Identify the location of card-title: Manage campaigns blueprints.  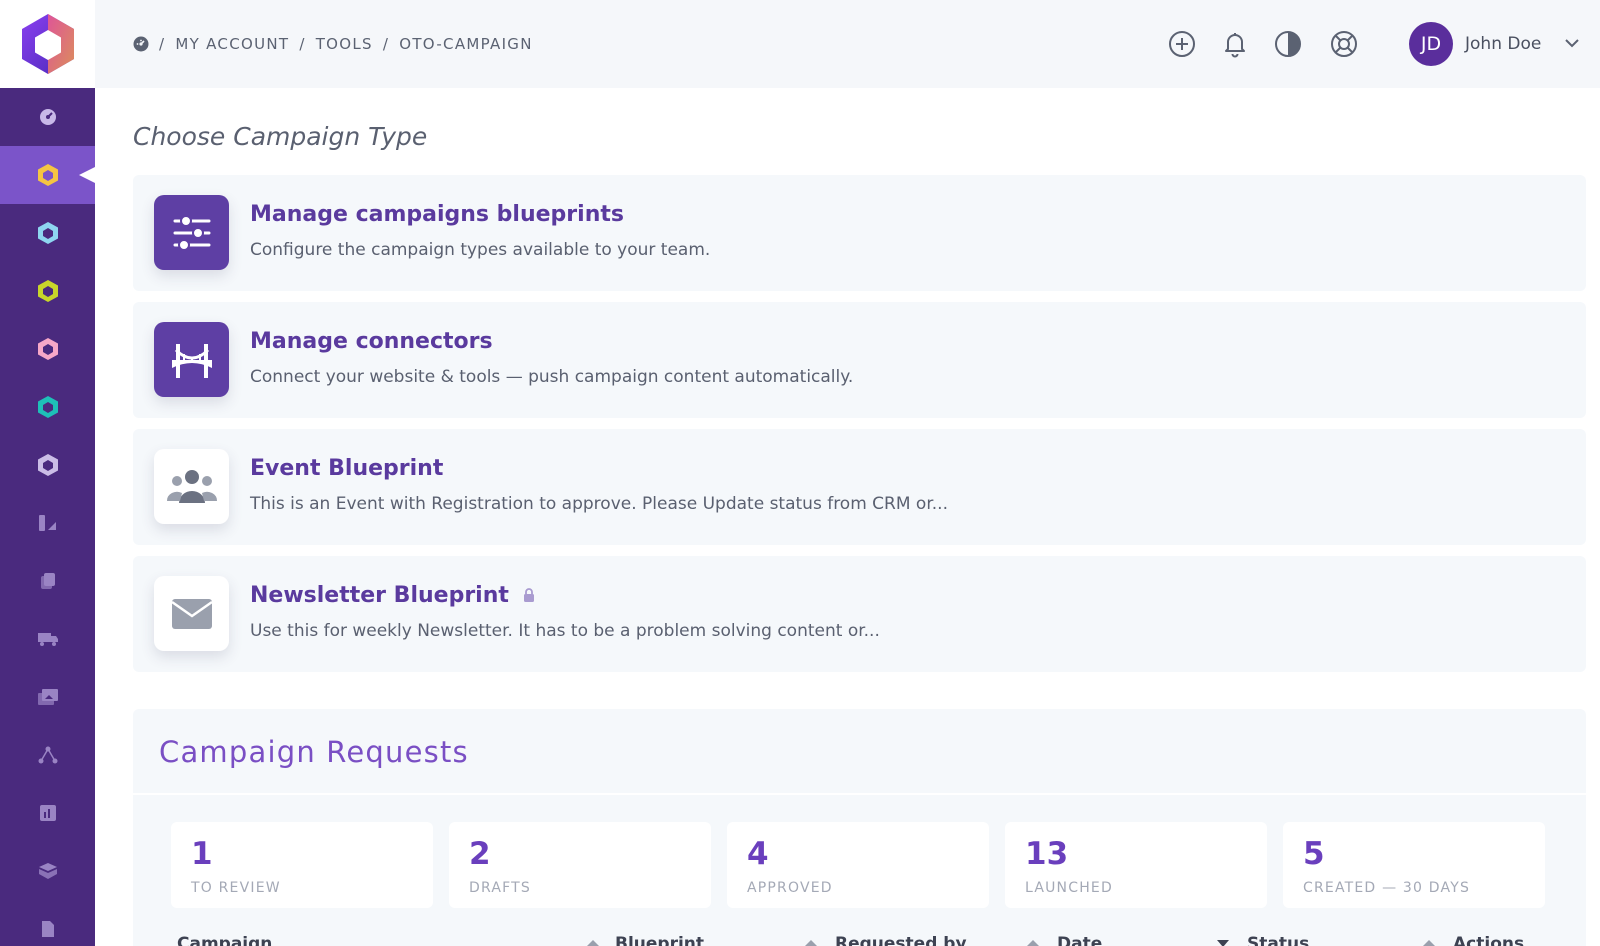
(437, 214).